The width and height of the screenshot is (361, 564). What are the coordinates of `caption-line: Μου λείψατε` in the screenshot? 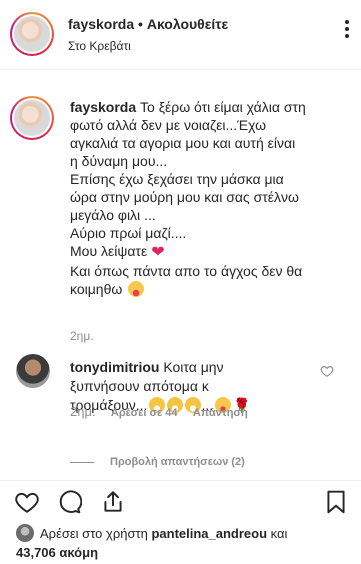 It's located at (109, 251).